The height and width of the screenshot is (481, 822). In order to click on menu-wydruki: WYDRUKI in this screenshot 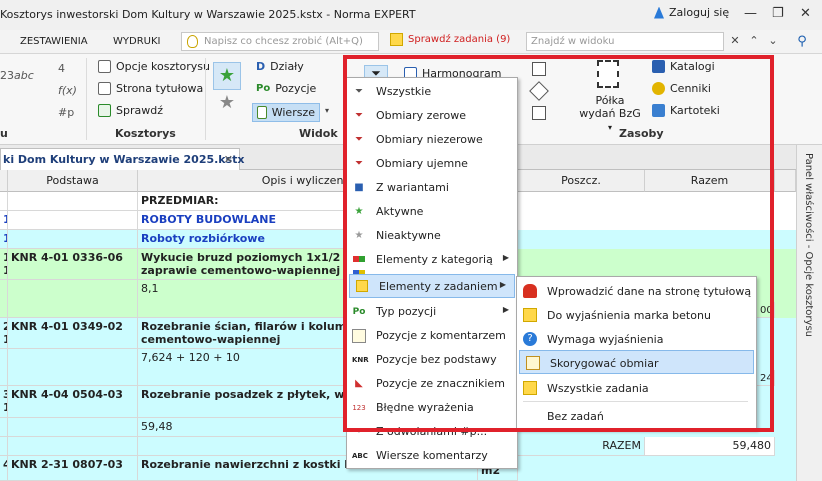, I will do `click(136, 41)`.